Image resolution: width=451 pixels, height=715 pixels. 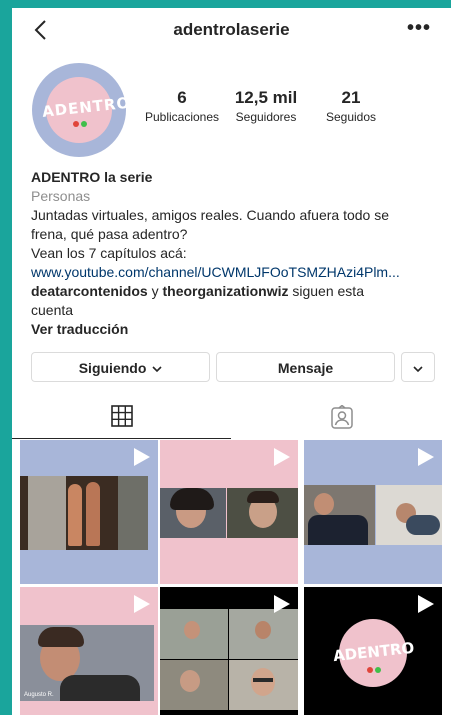 I want to click on glasses, so click(x=263, y=680).